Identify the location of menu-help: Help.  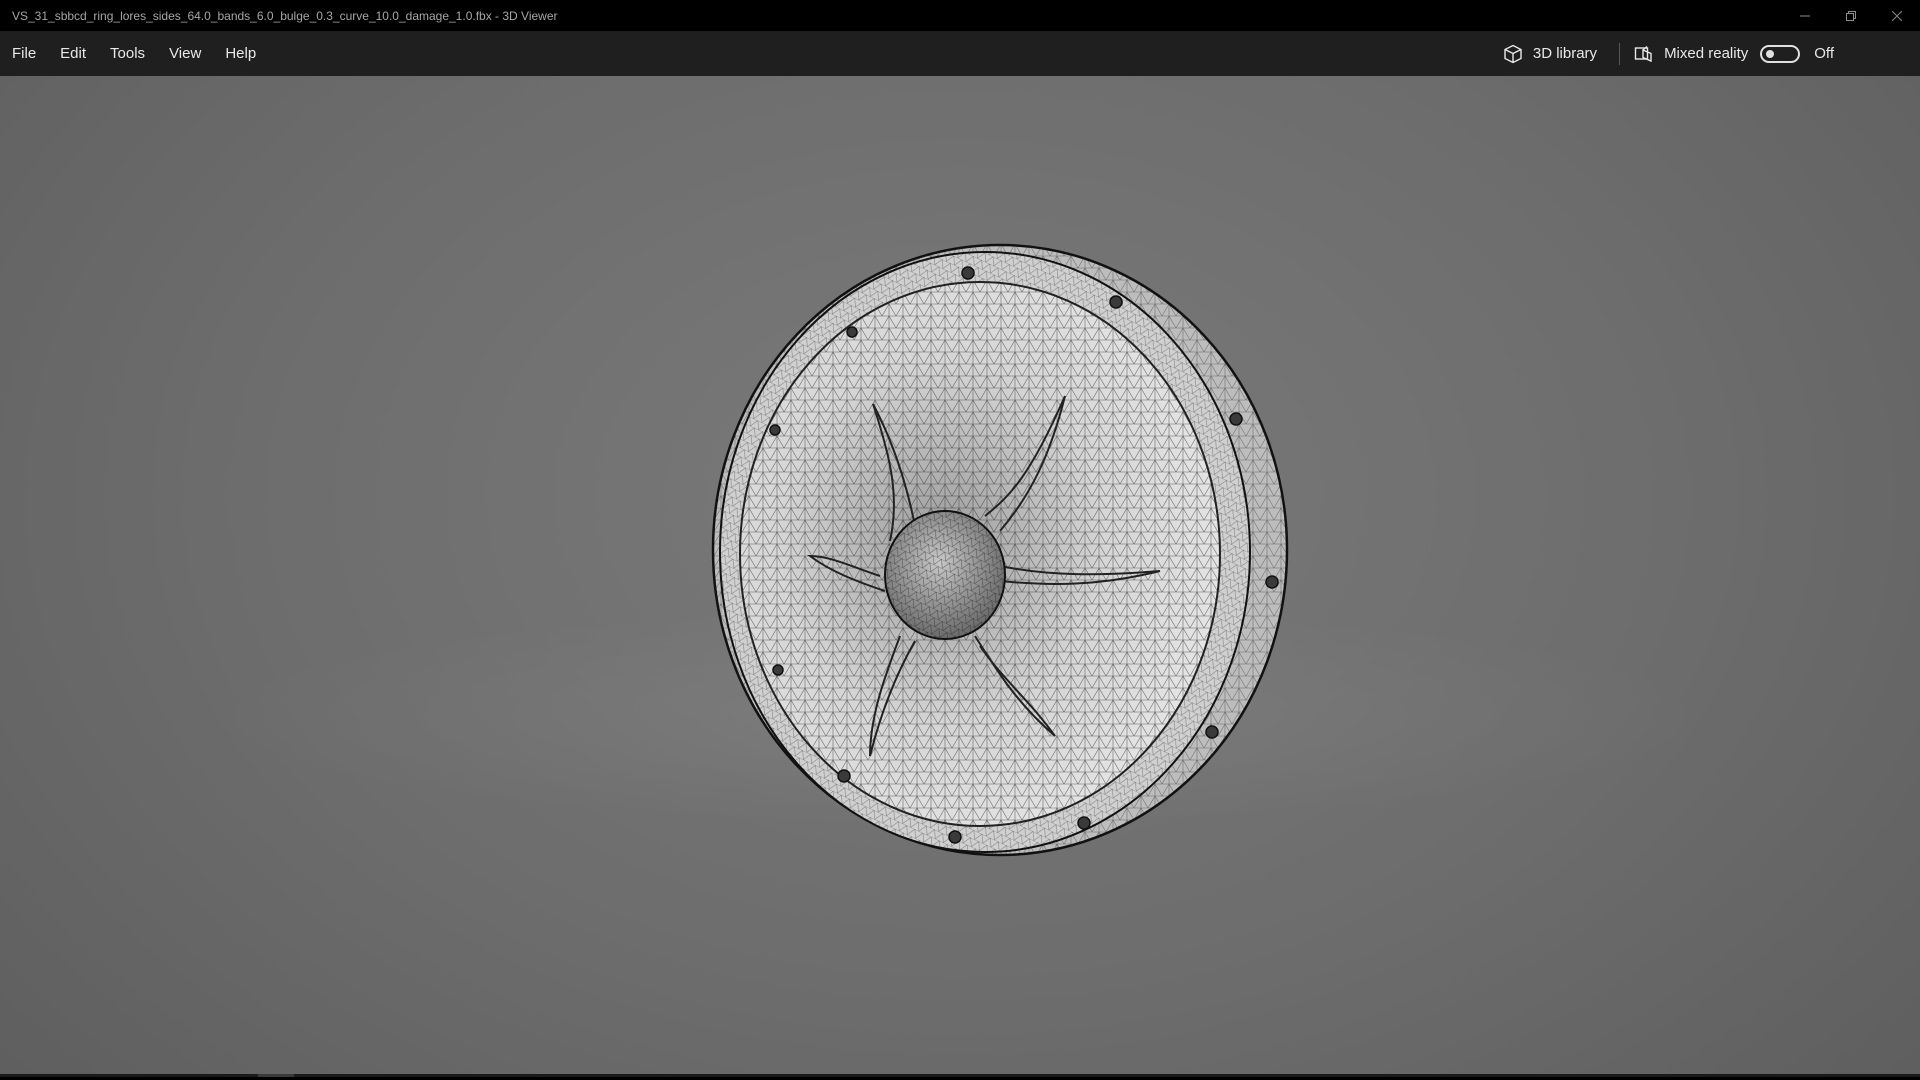
(240, 53).